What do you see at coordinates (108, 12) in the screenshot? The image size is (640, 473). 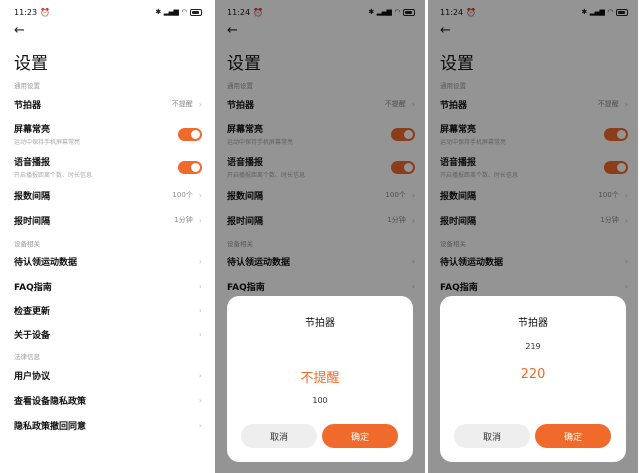 I see `status-bar: 11:23 ⏰ ✱ ▂▄▆ ◠` at bounding box center [108, 12].